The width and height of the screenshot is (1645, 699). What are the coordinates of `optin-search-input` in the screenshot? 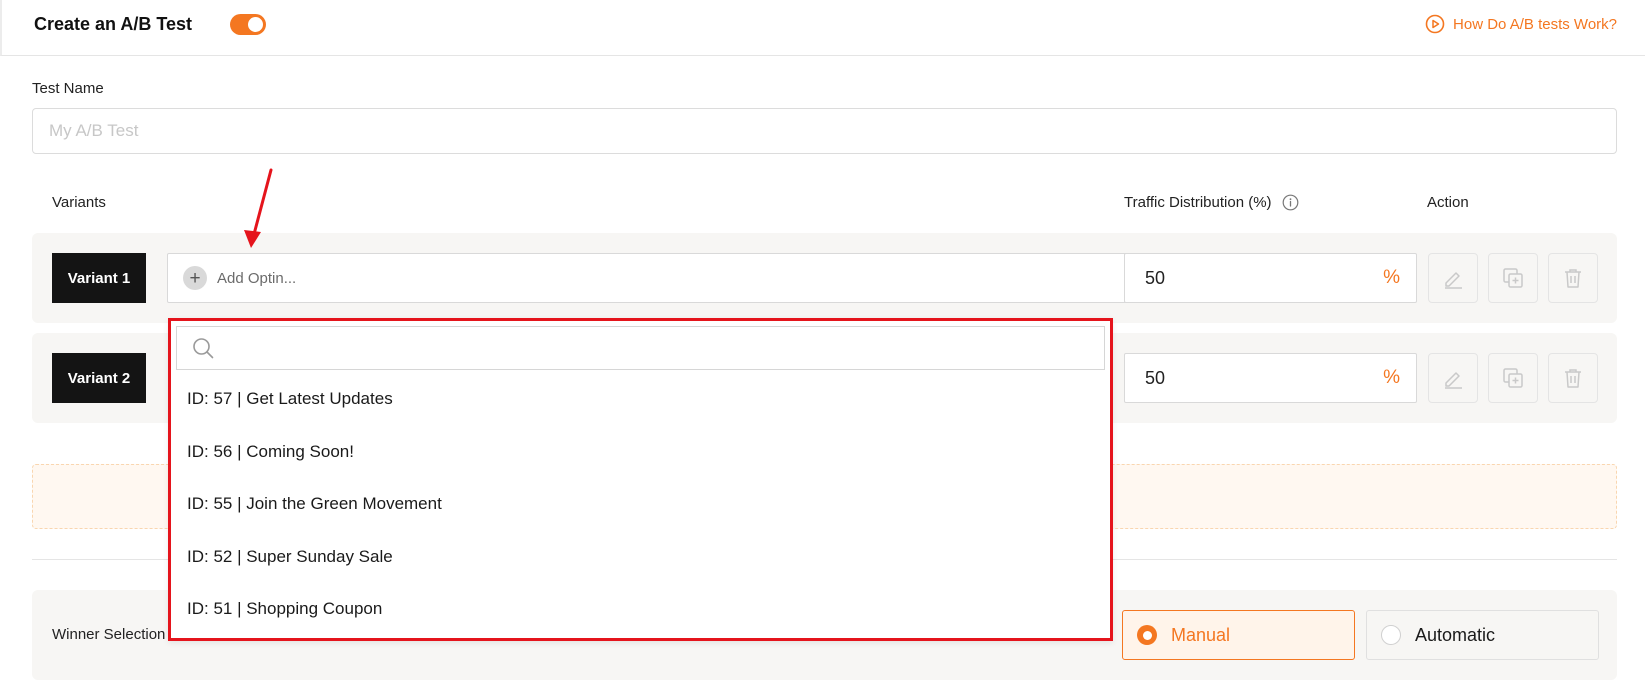 It's located at (664, 348).